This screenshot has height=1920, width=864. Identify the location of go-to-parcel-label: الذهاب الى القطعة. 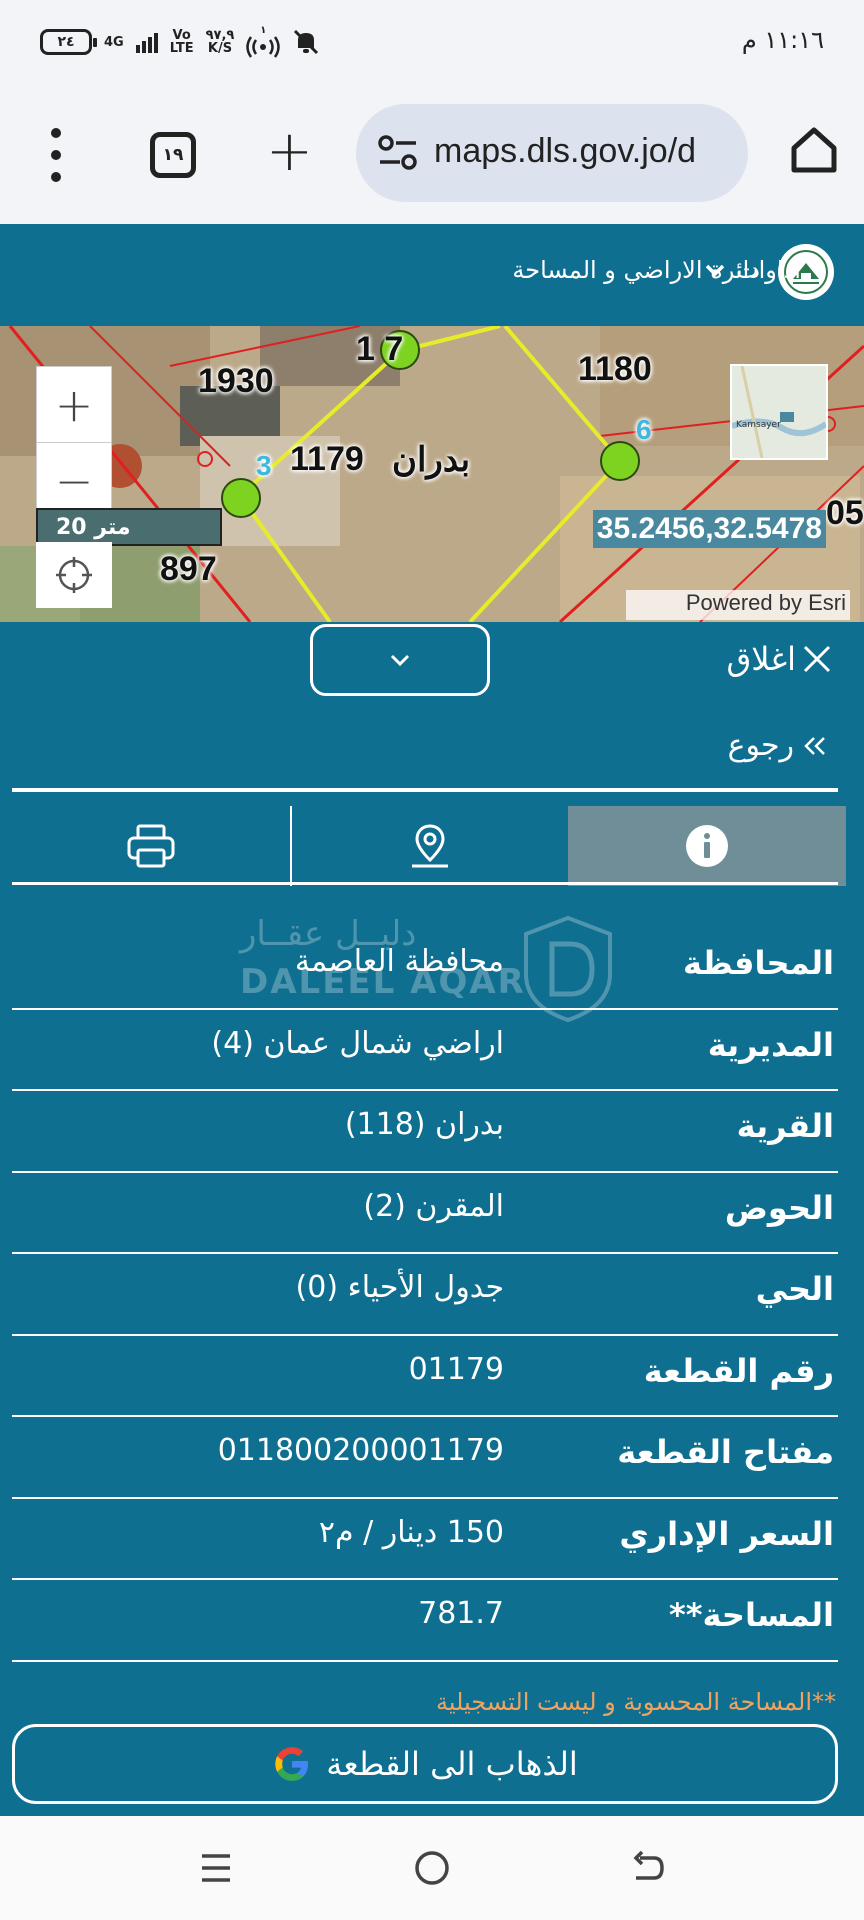
(452, 1764).